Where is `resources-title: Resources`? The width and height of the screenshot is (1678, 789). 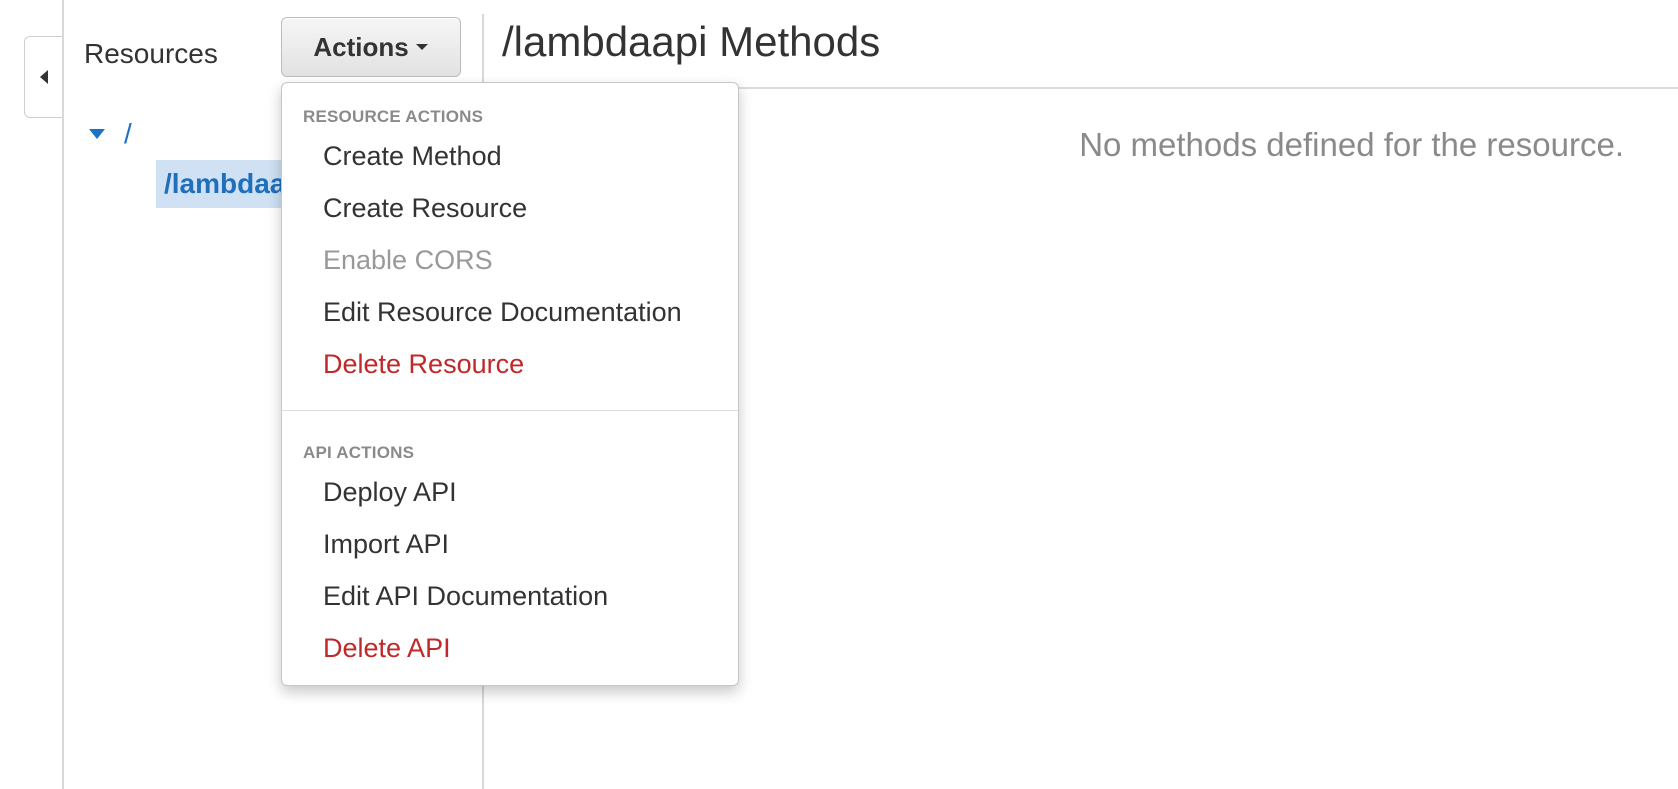
resources-title: Resources is located at coordinates (151, 53).